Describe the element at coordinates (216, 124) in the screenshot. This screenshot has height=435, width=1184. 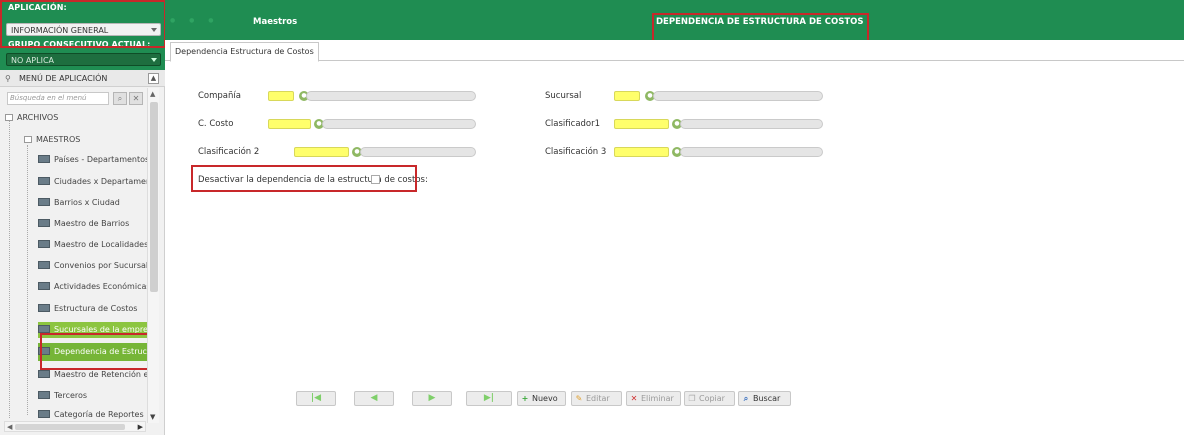
I see `costo-label: C. Costo` at that location.